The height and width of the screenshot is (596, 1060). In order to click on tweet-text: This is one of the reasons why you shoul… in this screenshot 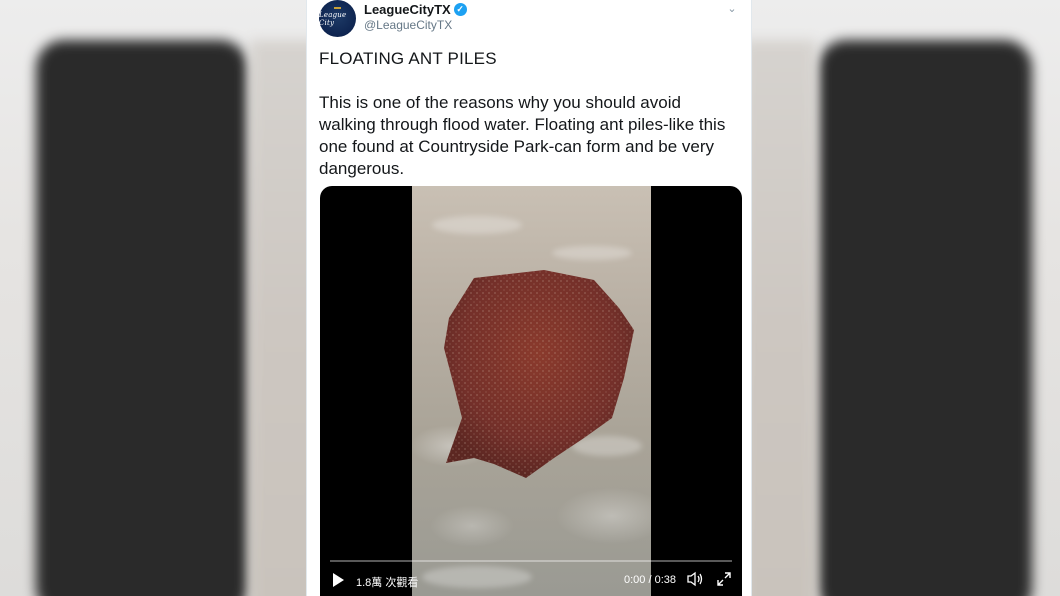, I will do `click(522, 135)`.